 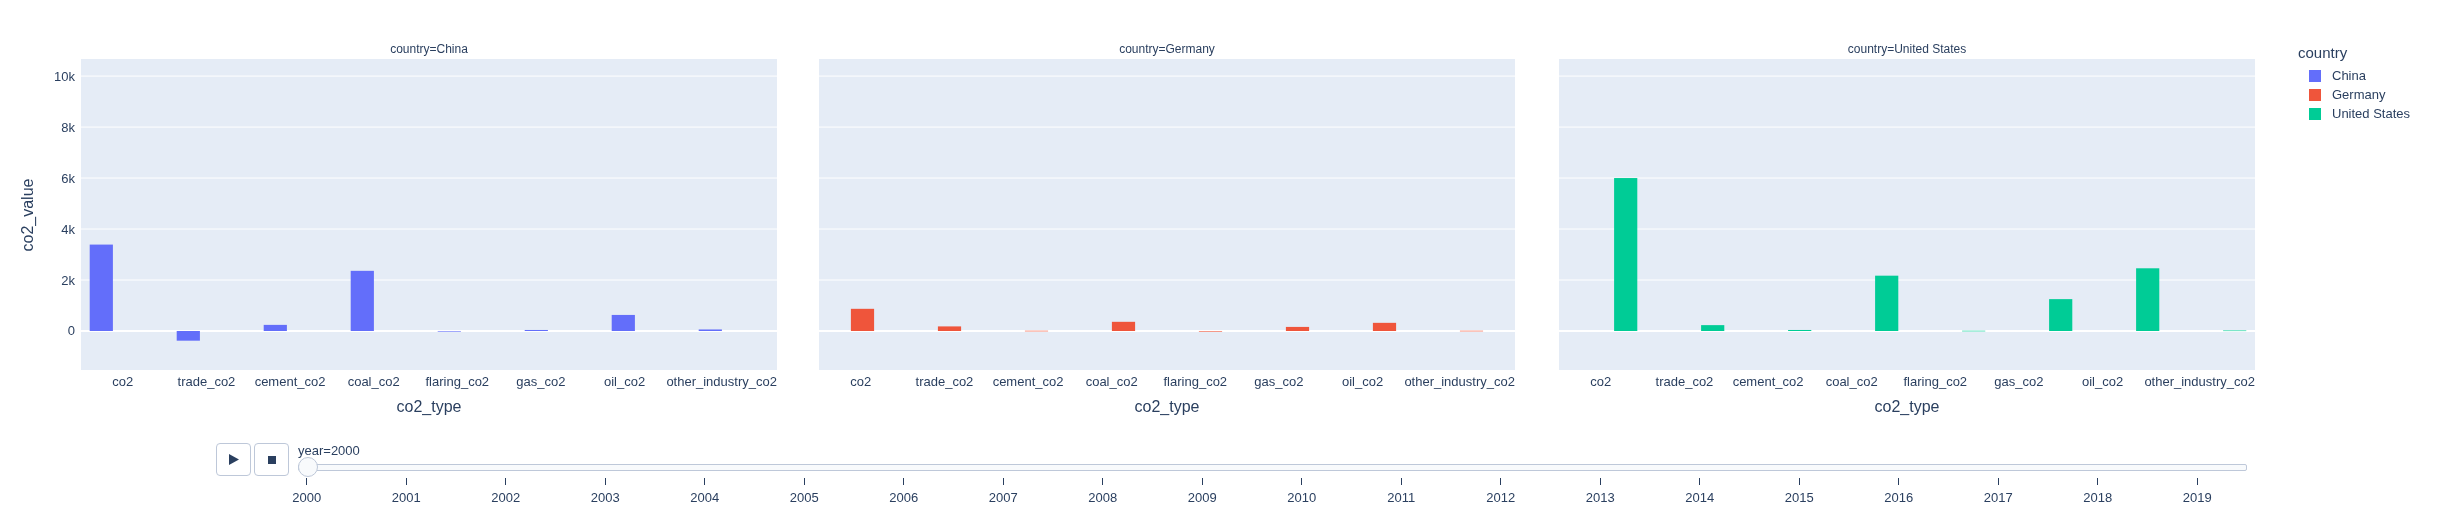 I want to click on legend-label: China, so click(x=2349, y=75).